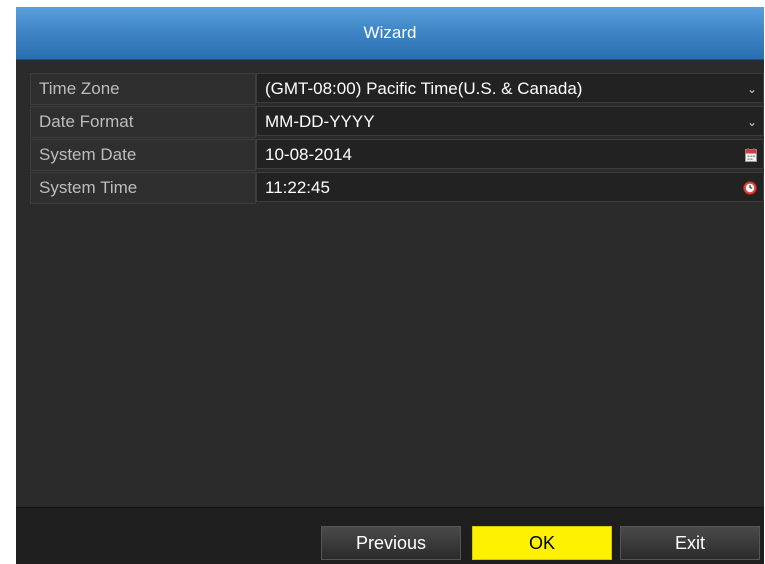 The width and height of the screenshot is (765, 564). Describe the element at coordinates (510, 121) in the screenshot. I see `date-format-select: MM-DD-YYYY ⌄` at that location.